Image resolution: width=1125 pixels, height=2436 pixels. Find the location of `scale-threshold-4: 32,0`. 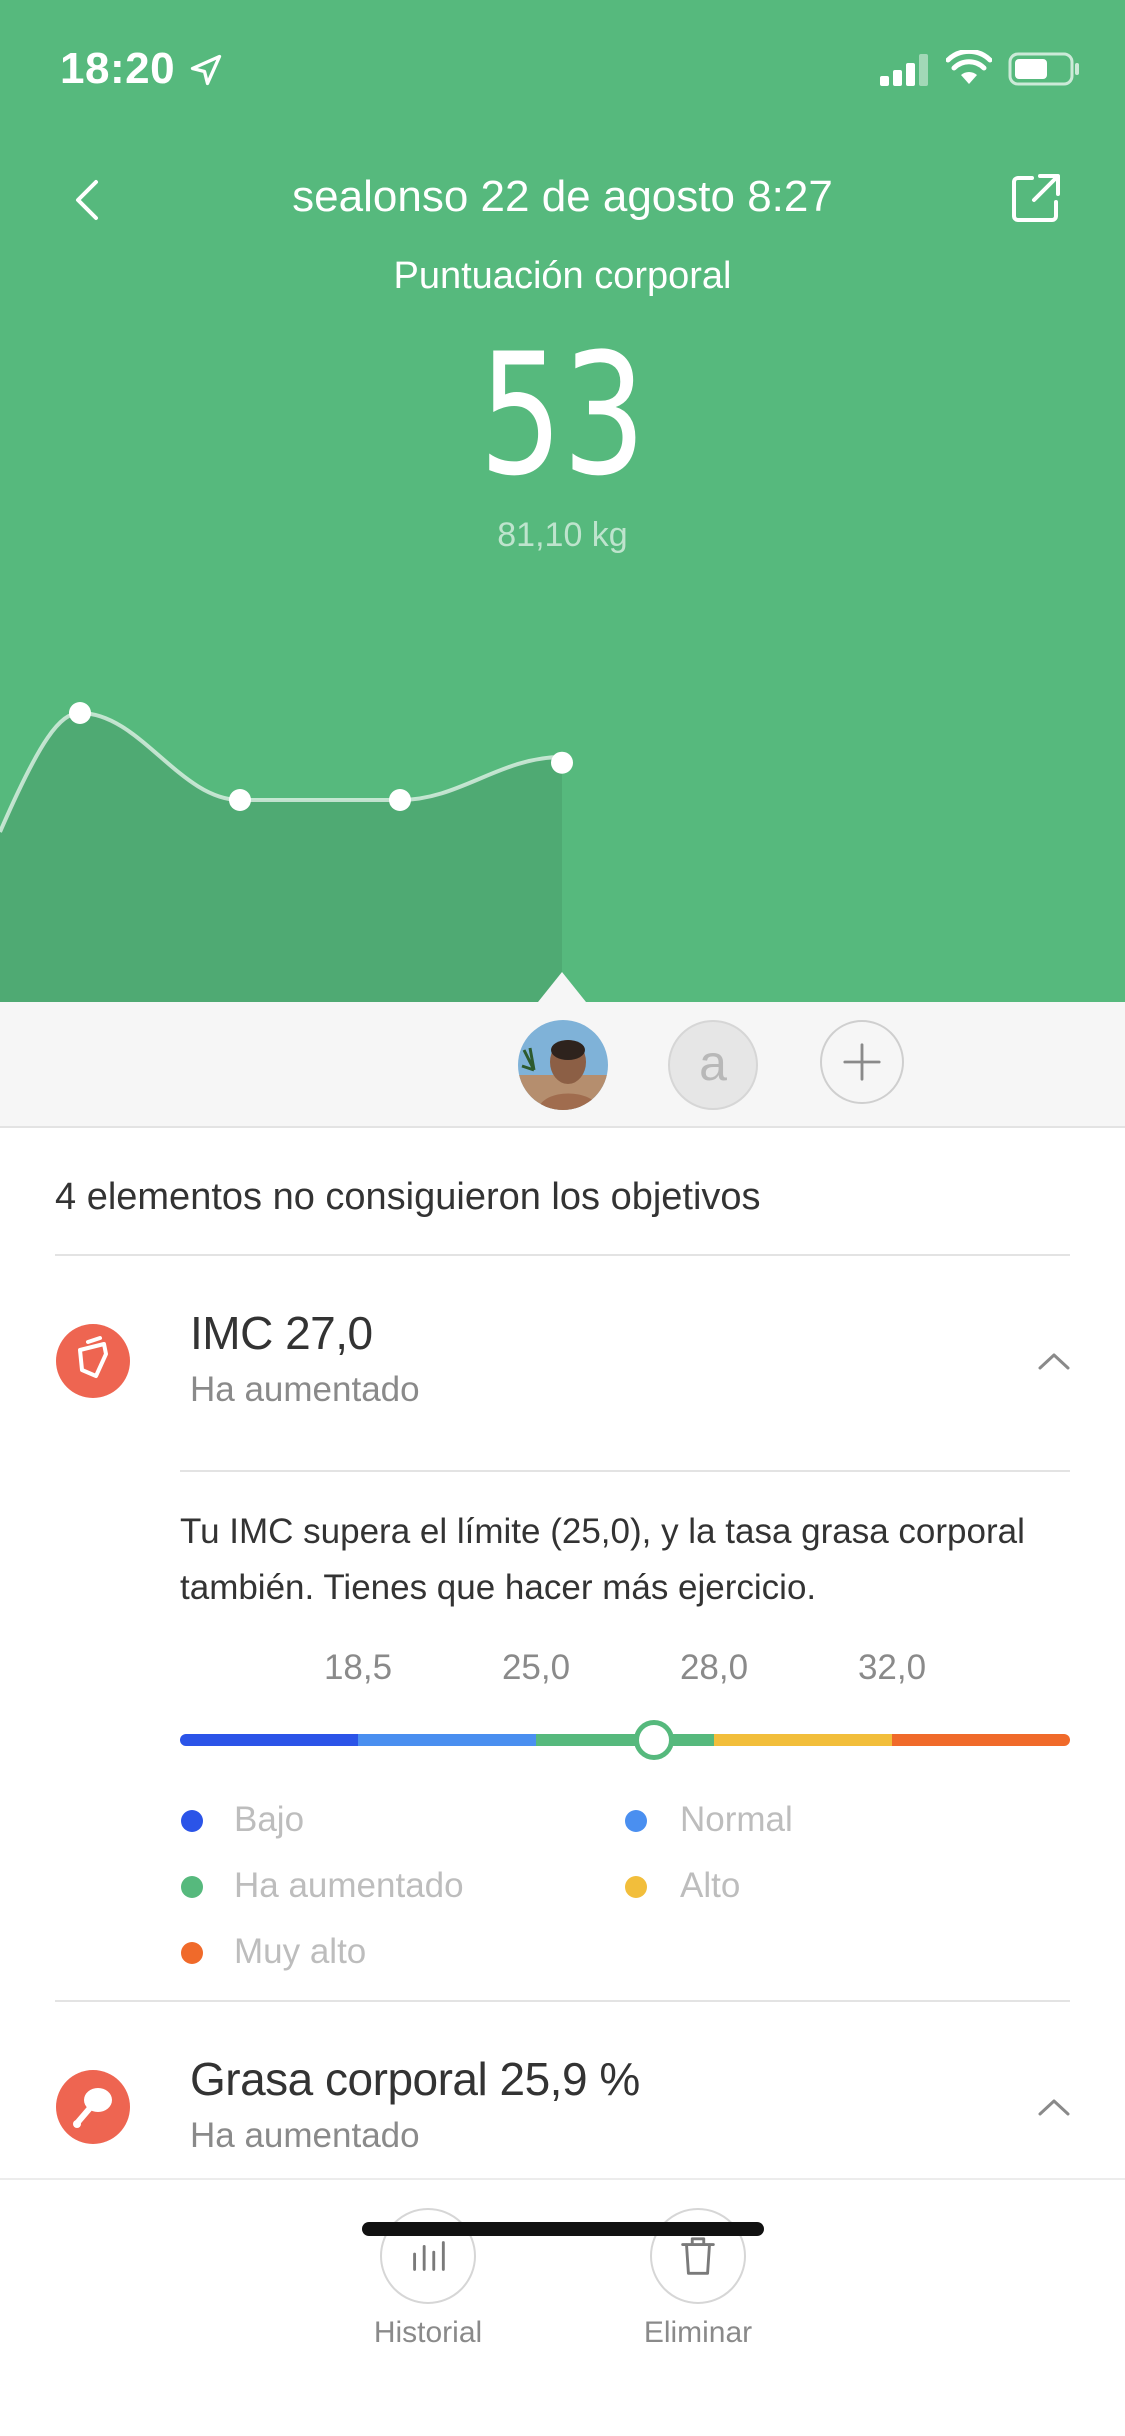

scale-threshold-4: 32,0 is located at coordinates (892, 1667).